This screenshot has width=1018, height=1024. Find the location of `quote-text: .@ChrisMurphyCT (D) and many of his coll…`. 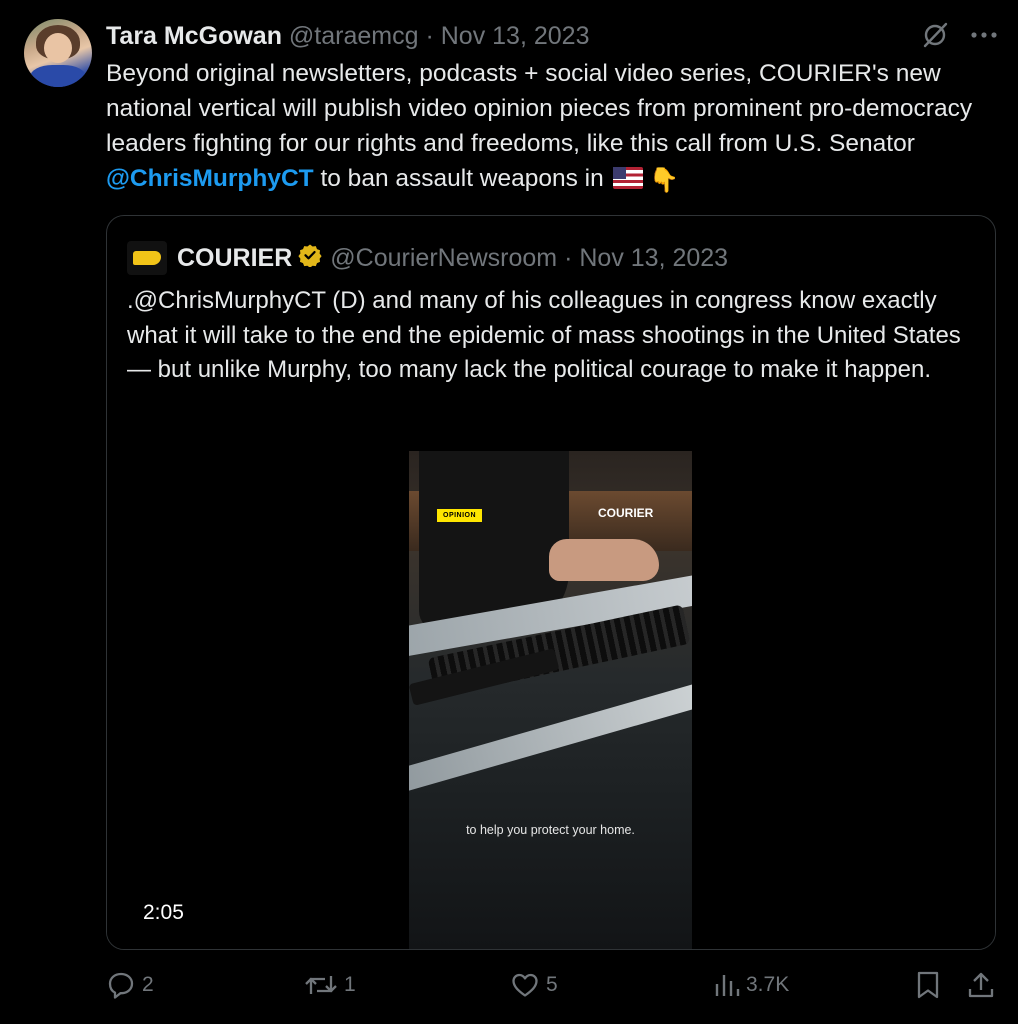

quote-text: .@ChrisMurphyCT (D) and many of his coll… is located at coordinates (544, 335).